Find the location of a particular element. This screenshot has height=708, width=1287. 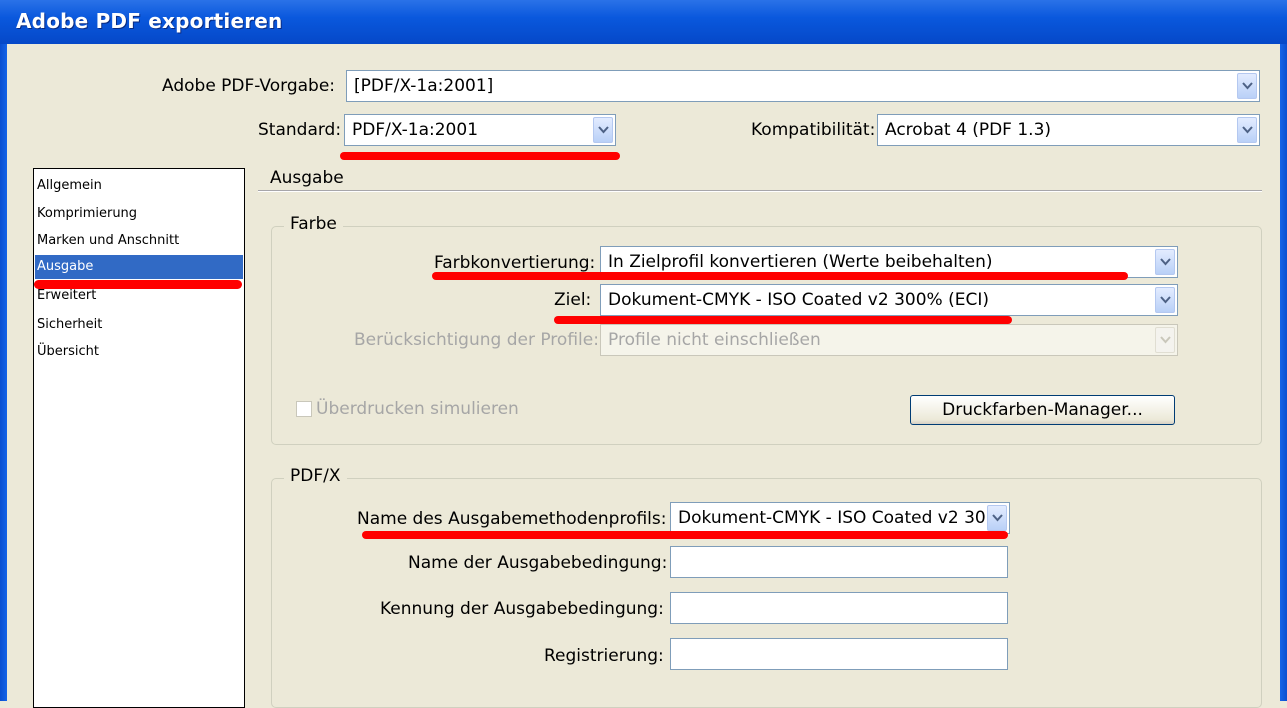

window-title: Adobe PDF exportieren is located at coordinates (149, 21).